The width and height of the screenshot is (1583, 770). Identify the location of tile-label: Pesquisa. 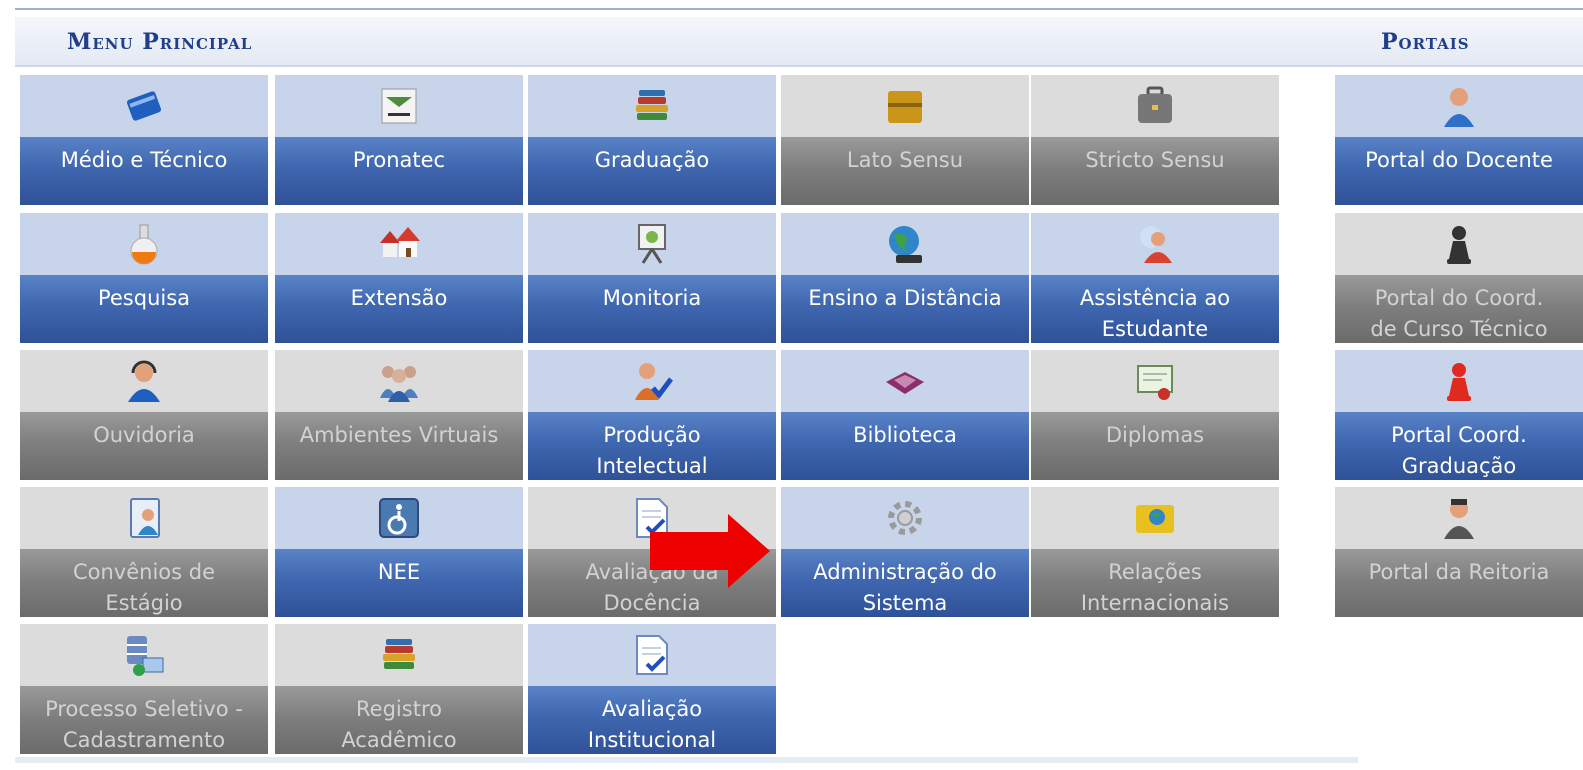
(144, 298).